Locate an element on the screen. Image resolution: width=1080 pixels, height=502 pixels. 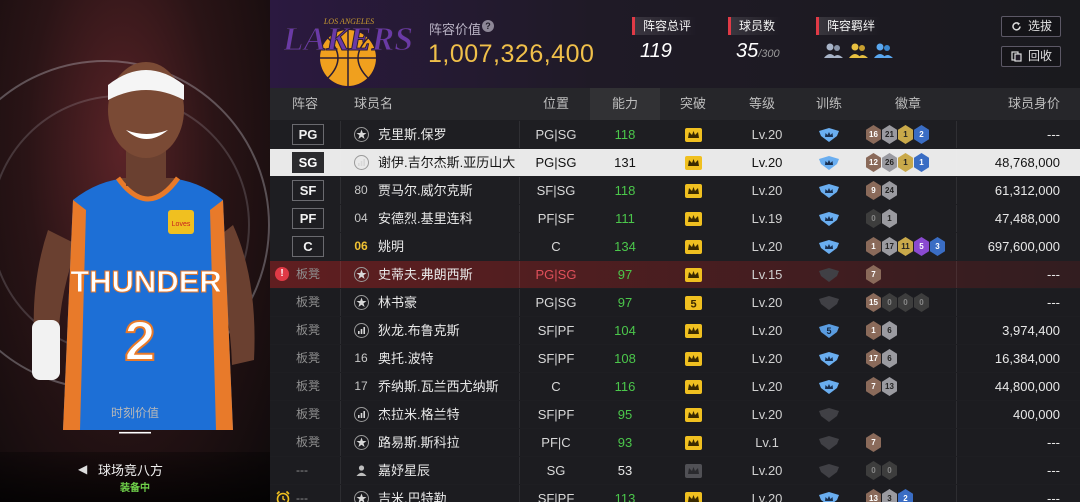
player-name: 乔纳斯.瓦兰西尤纳斯 is located at coordinates (438, 386).